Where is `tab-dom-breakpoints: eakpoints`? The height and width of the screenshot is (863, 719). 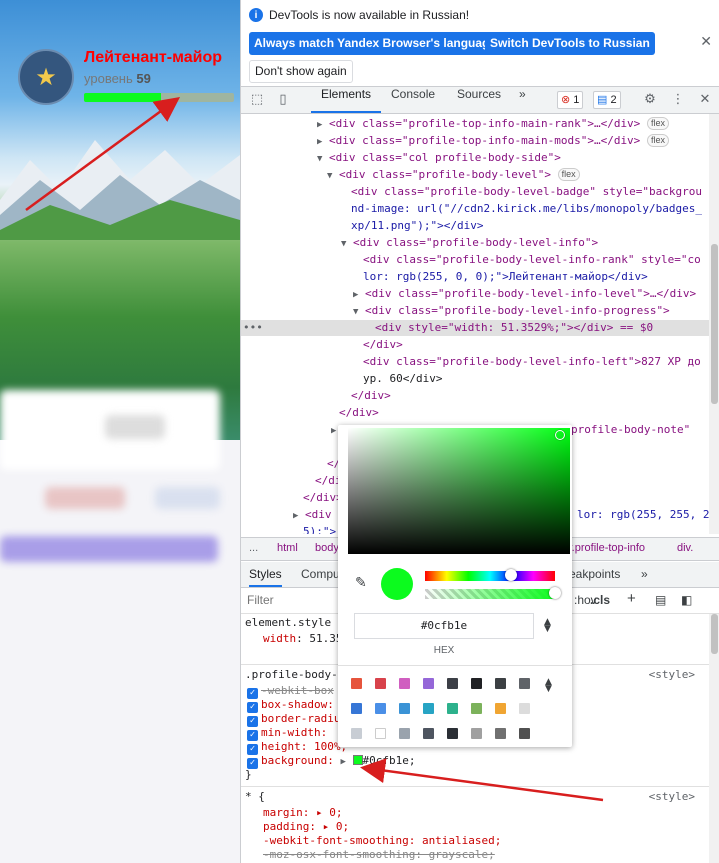 tab-dom-breakpoints: eakpoints is located at coordinates (594, 574).